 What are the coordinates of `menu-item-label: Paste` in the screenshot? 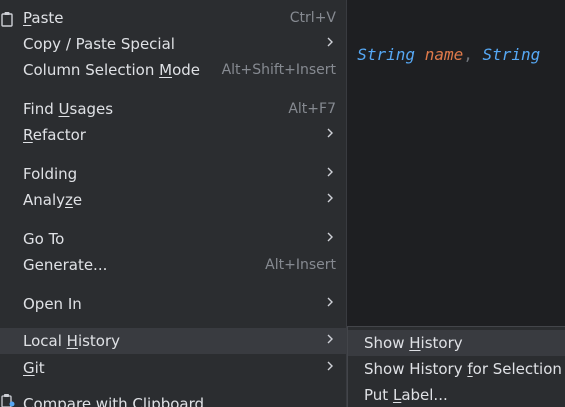 It's located at (43, 18).